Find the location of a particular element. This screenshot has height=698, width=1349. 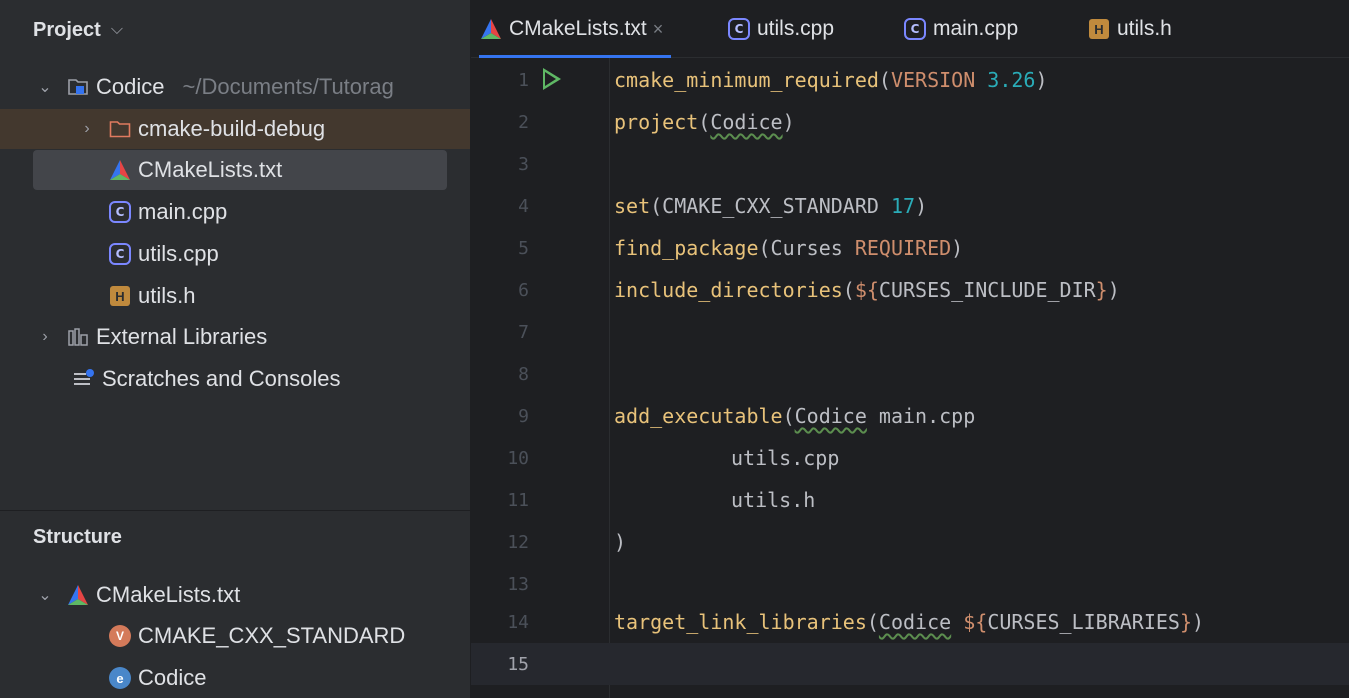

code-line: 10 utils.cpp is located at coordinates (910, 458).